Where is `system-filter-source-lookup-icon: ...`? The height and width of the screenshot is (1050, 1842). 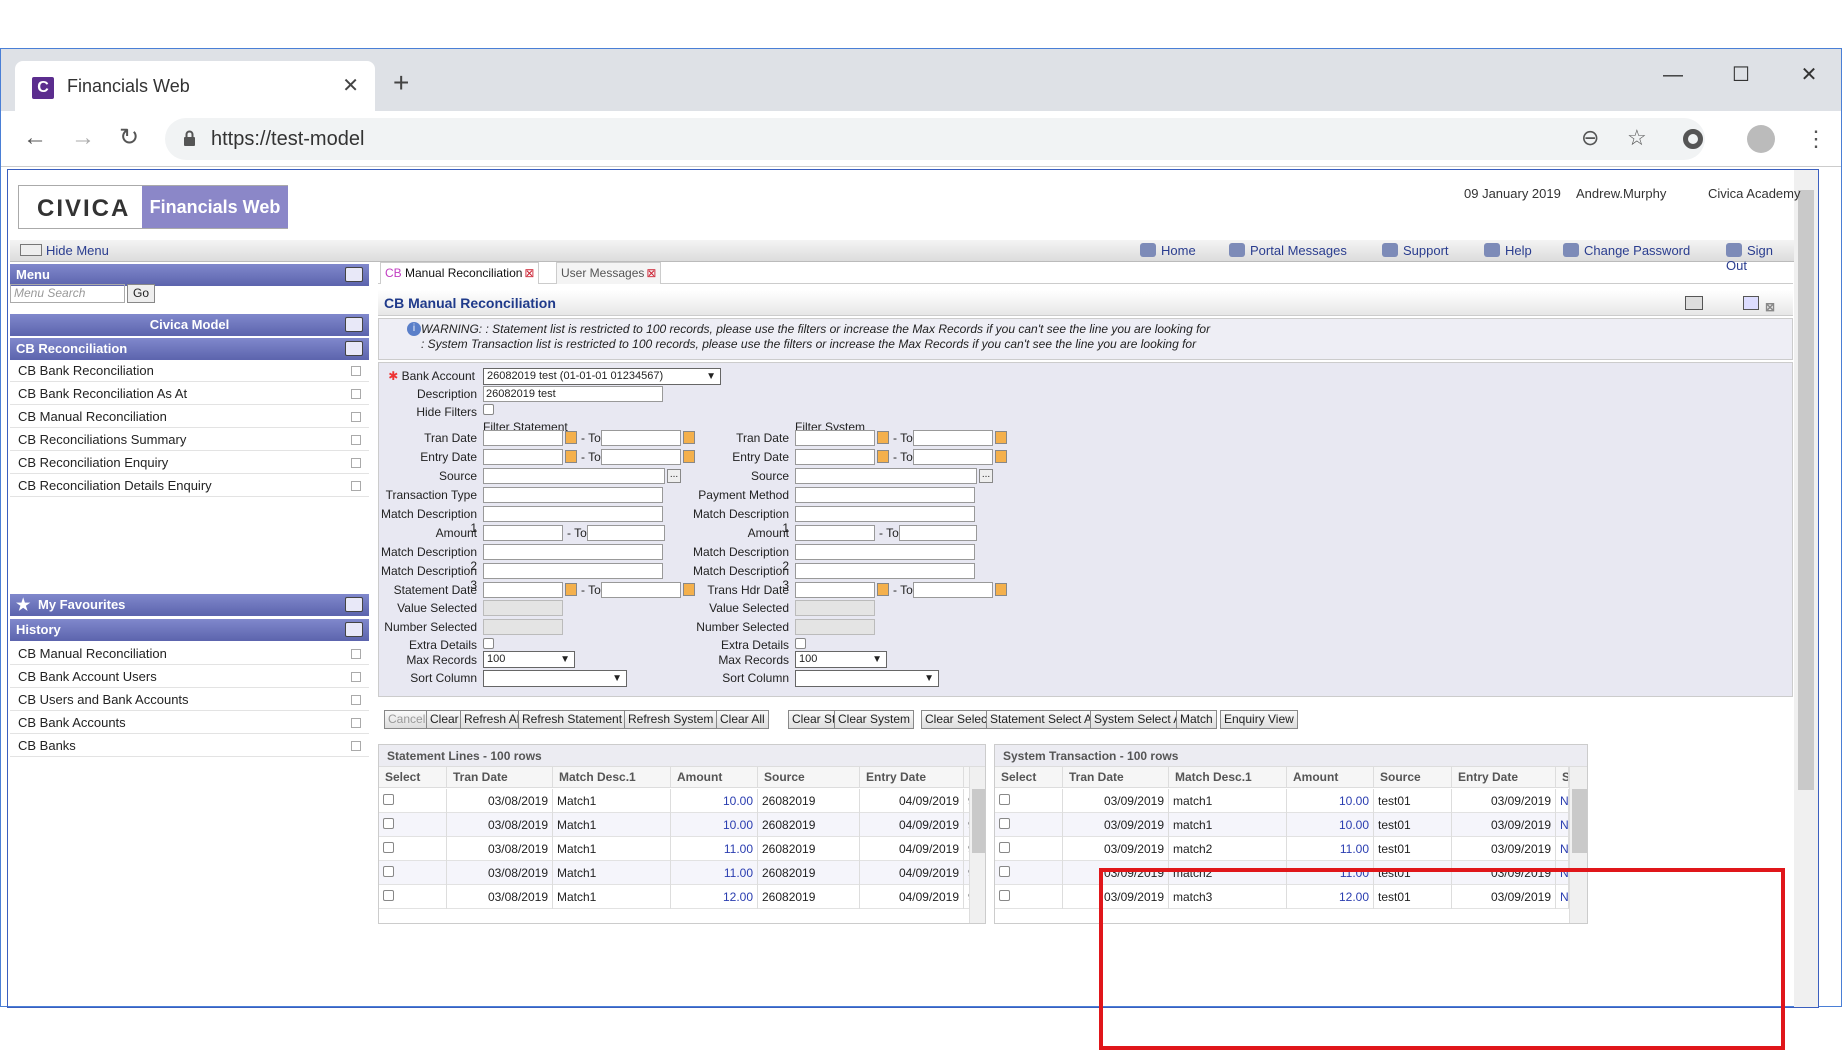
system-filter-source-lookup-icon: ... is located at coordinates (986, 476).